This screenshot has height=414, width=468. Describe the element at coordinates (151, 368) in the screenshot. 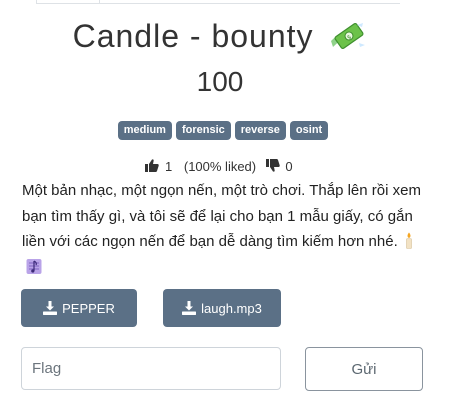

I see `flag-input` at that location.